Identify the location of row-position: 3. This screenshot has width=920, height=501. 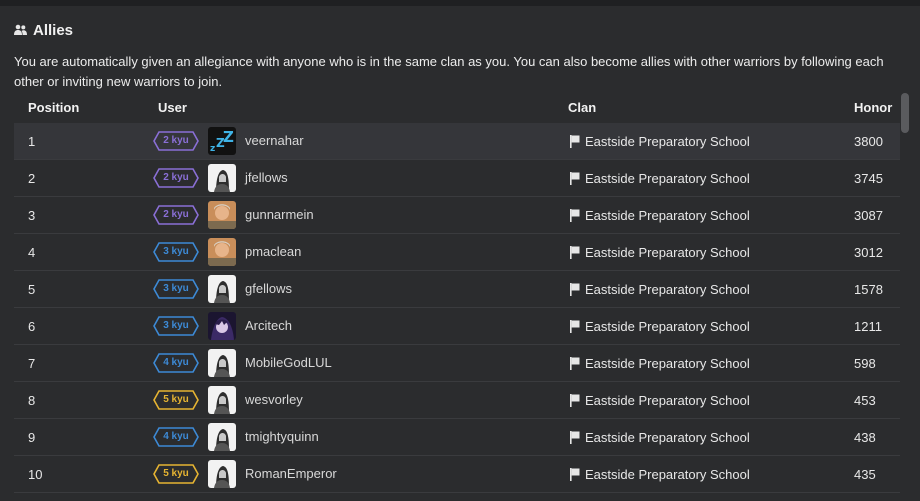
(32, 215).